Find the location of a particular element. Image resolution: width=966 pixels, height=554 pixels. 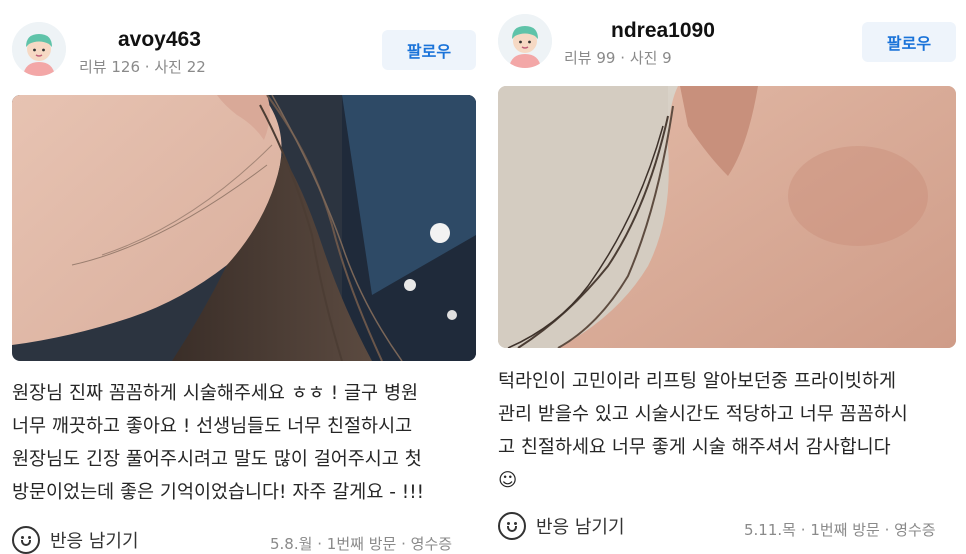

visit-info: 5.8.월 · 1번째 방문 · 영수증 is located at coordinates (361, 543).